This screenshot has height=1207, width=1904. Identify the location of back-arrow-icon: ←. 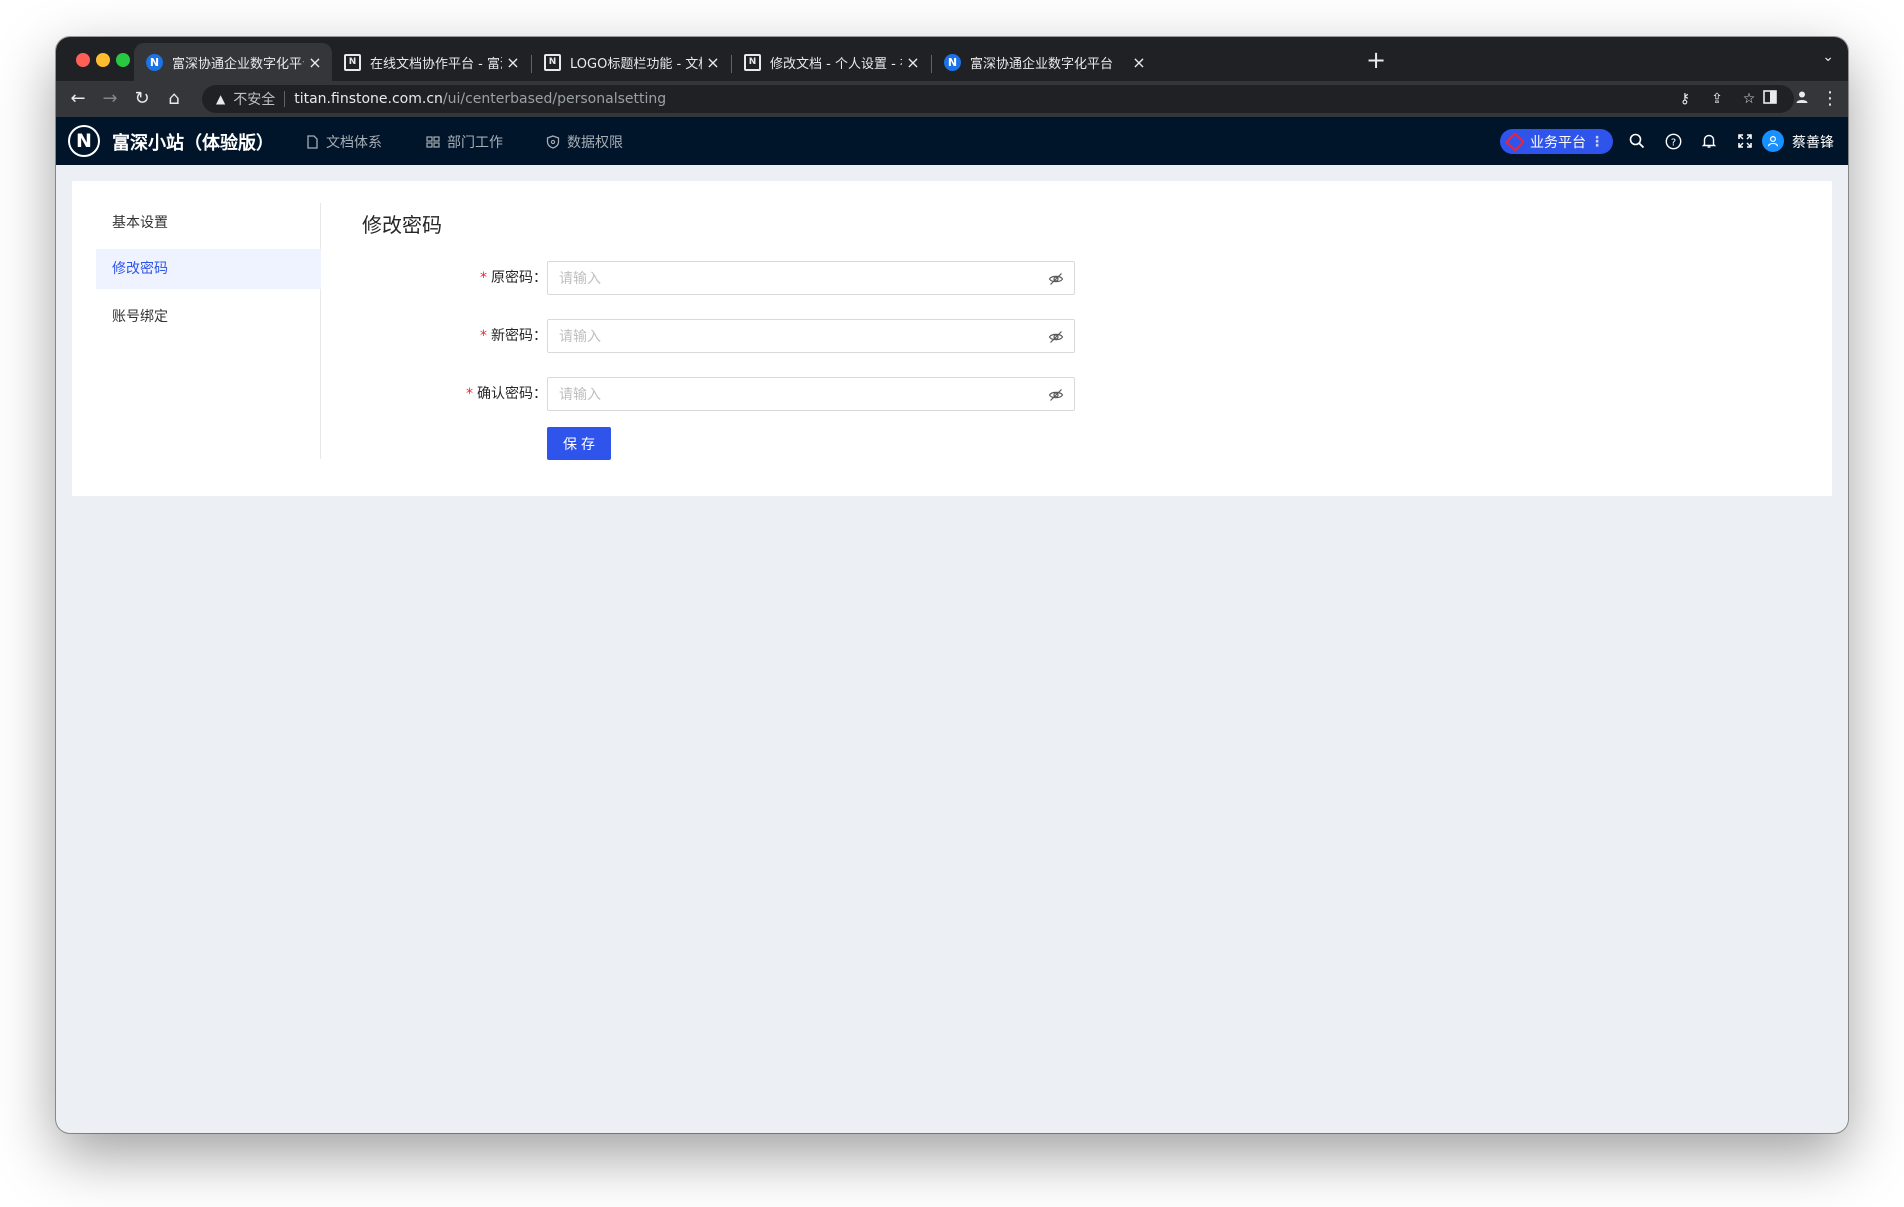
(78, 99).